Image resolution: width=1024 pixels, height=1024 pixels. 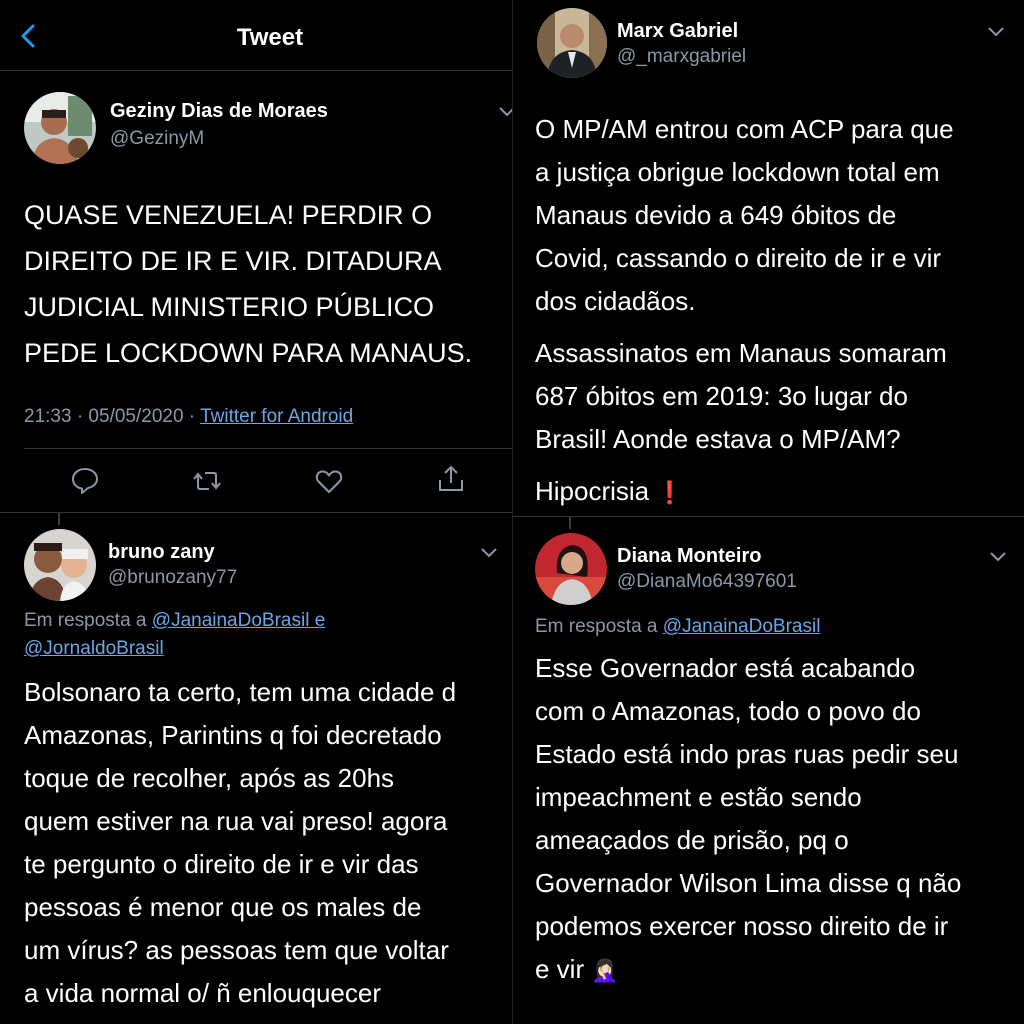 I want to click on text-line: impeachment e estão sendo, so click(x=698, y=797).